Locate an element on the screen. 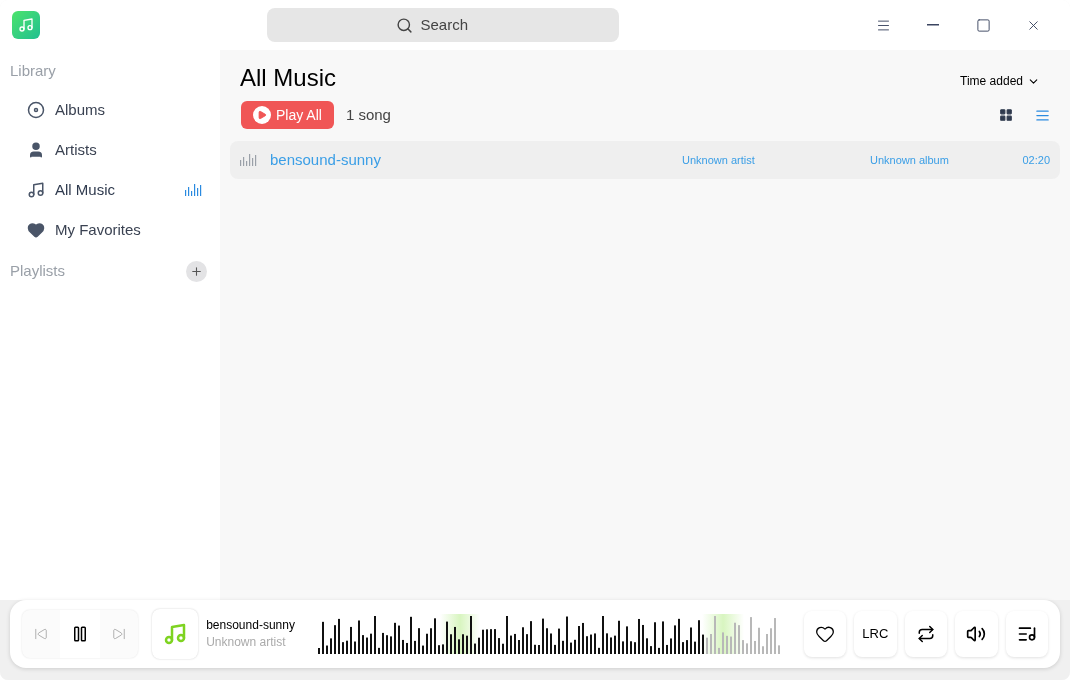  person-icon is located at coordinates (36, 150).